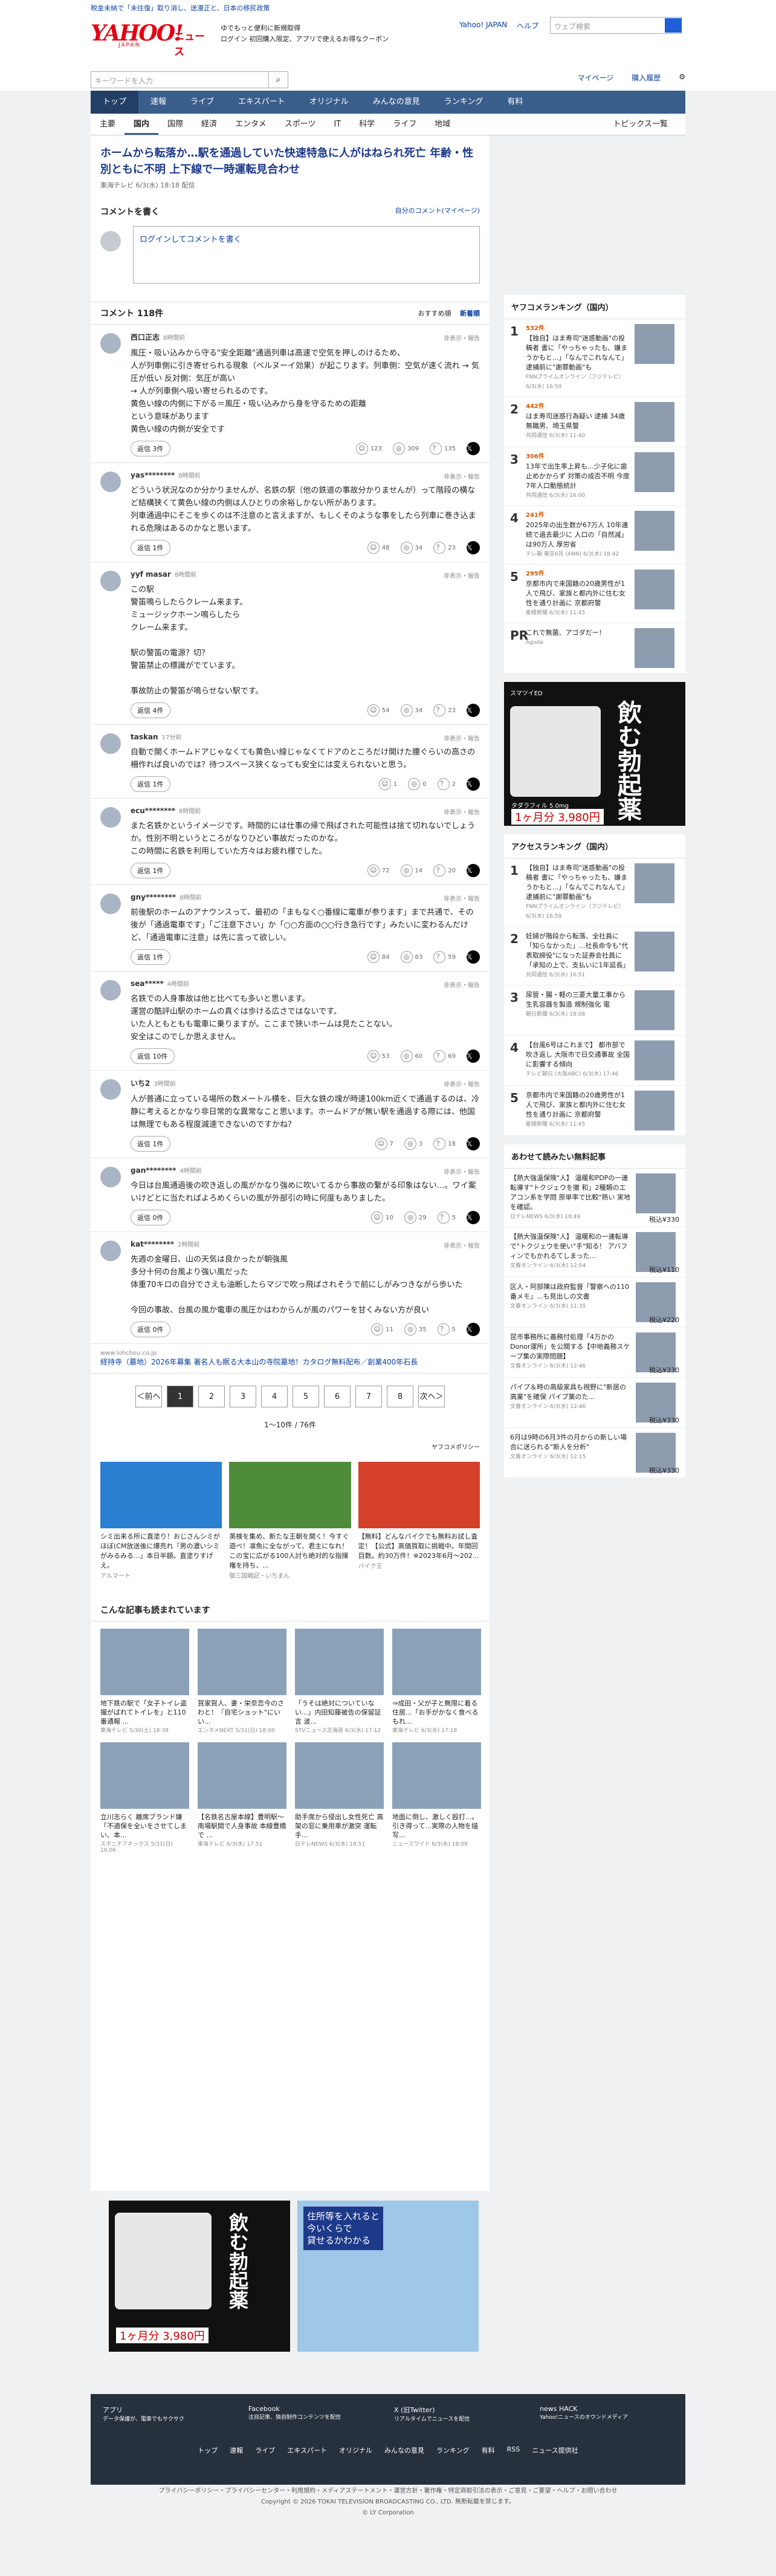 The height and width of the screenshot is (2576, 776). What do you see at coordinates (446, 1218) in the screenshot?
I see `reaction-3: ？ 5` at bounding box center [446, 1218].